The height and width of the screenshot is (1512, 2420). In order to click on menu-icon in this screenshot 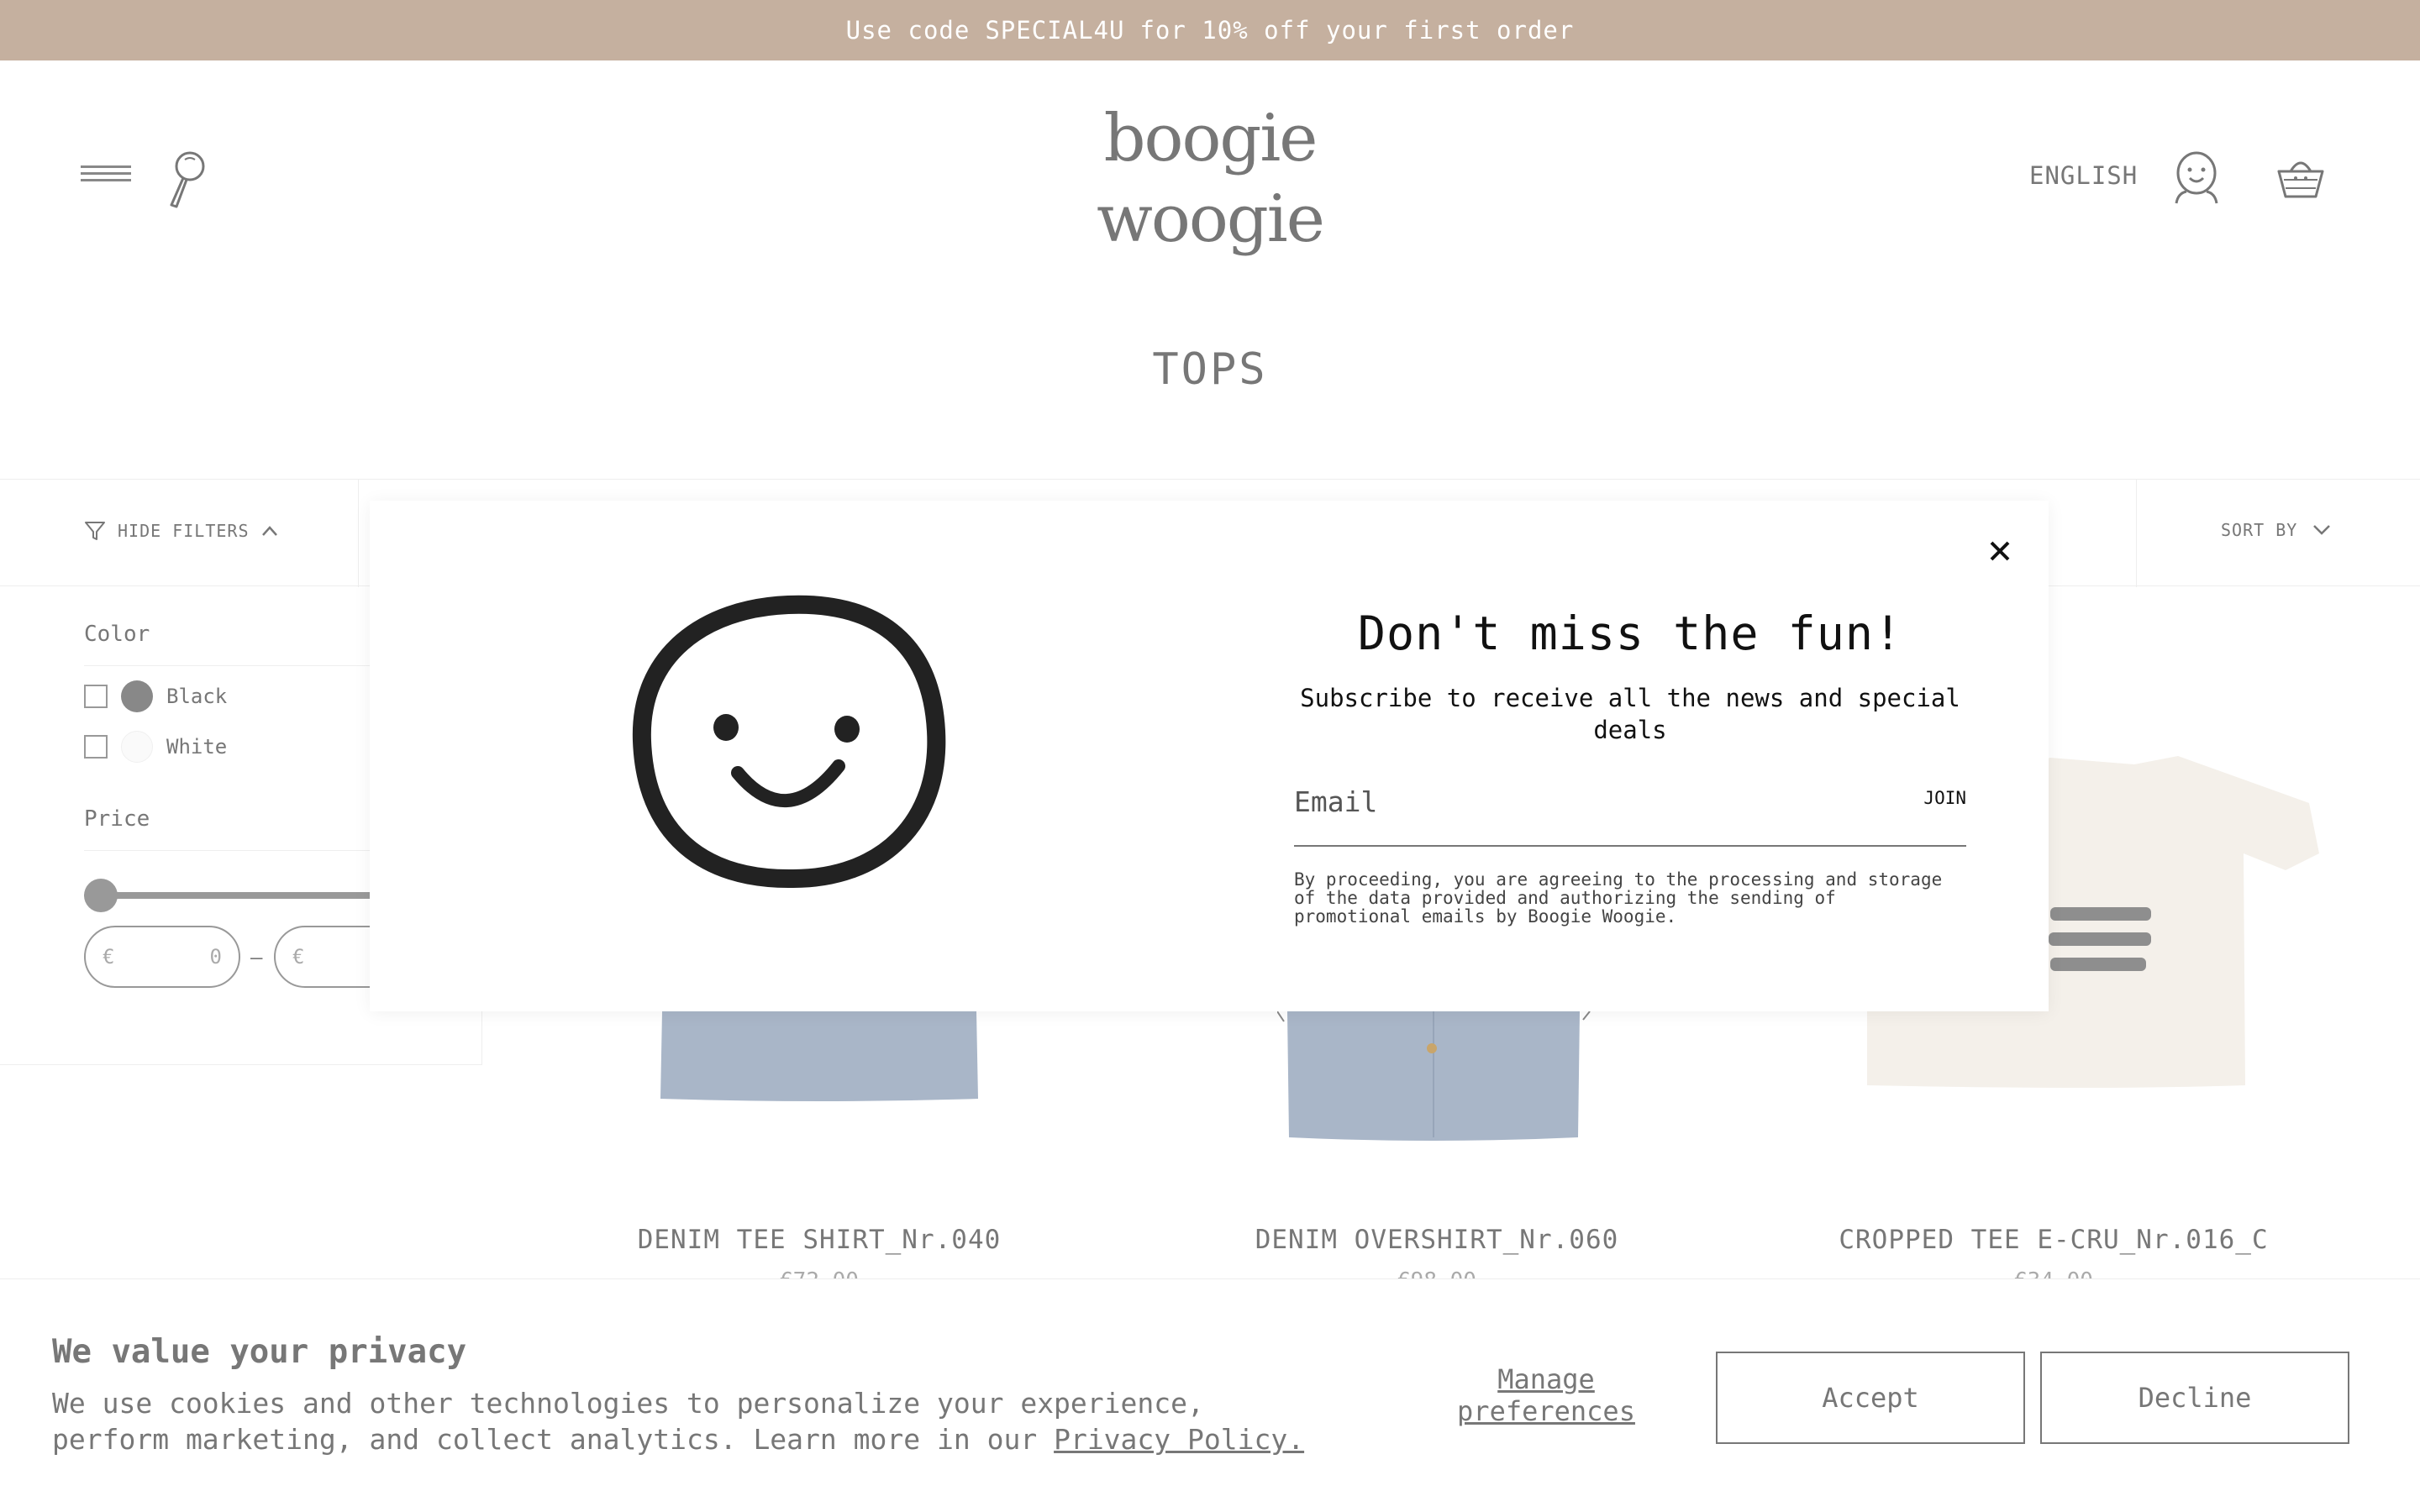, I will do `click(106, 175)`.